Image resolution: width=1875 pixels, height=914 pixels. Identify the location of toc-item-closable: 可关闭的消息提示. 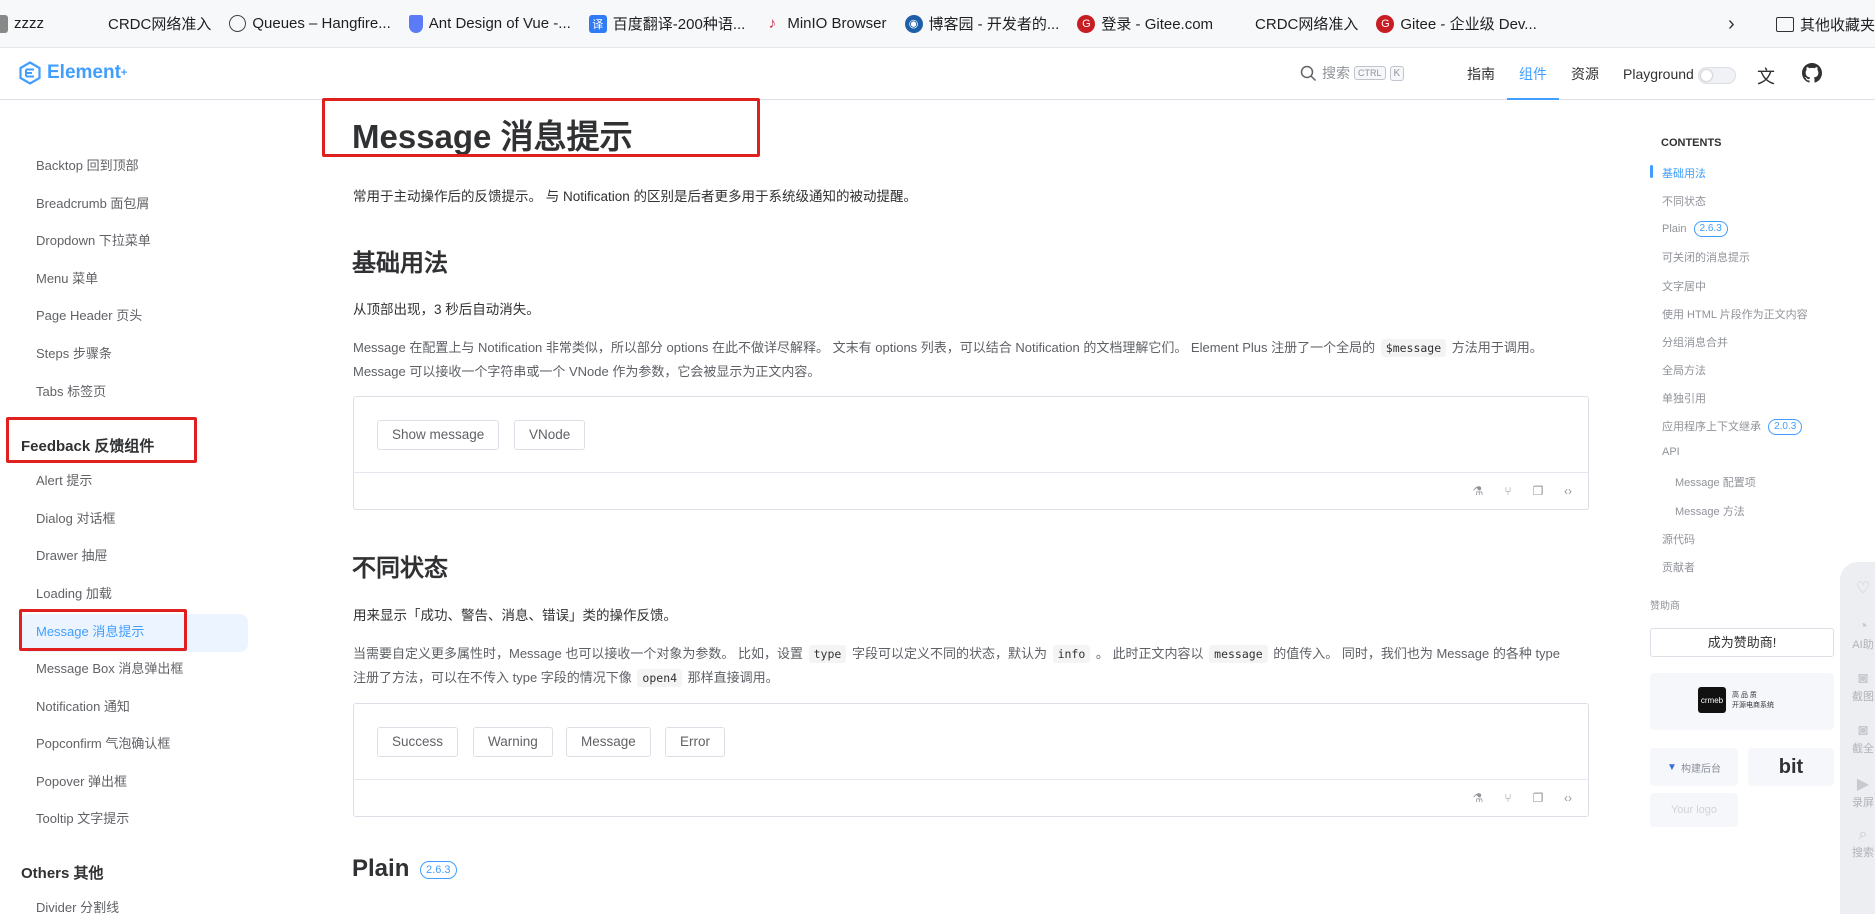
(1706, 257).